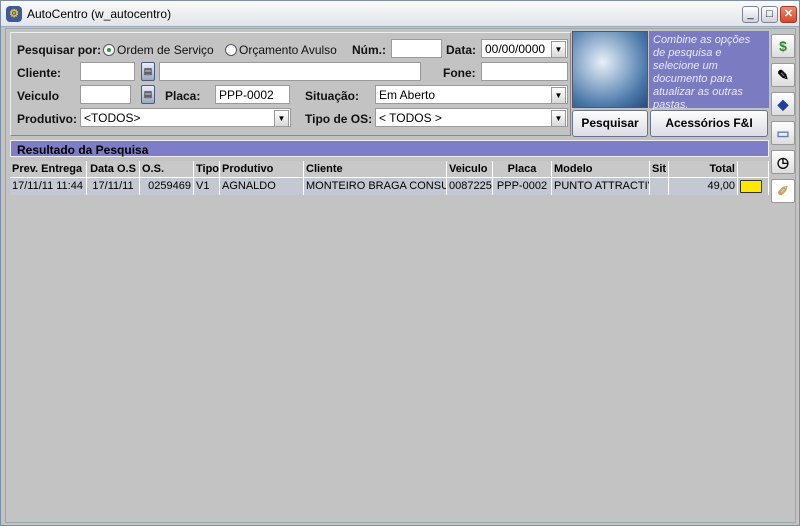  Describe the element at coordinates (601, 169) in the screenshot. I see `column-header: Modelo` at that location.